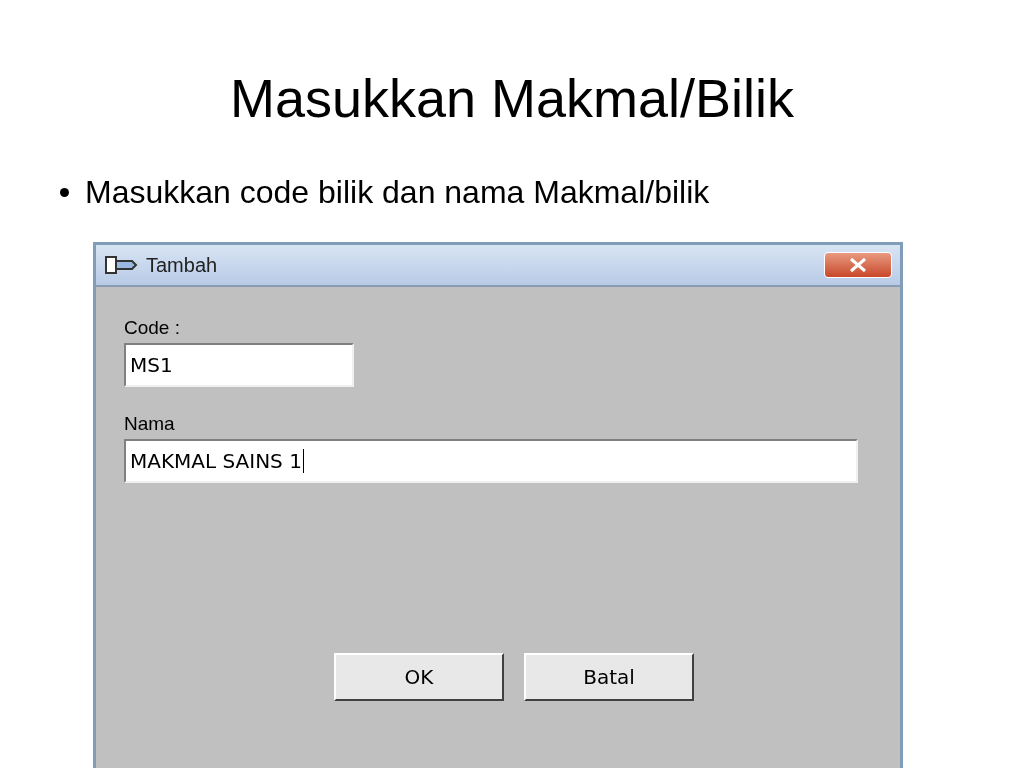 This screenshot has height=768, width=1024. What do you see at coordinates (239, 365) in the screenshot?
I see `text-field: MS1` at bounding box center [239, 365].